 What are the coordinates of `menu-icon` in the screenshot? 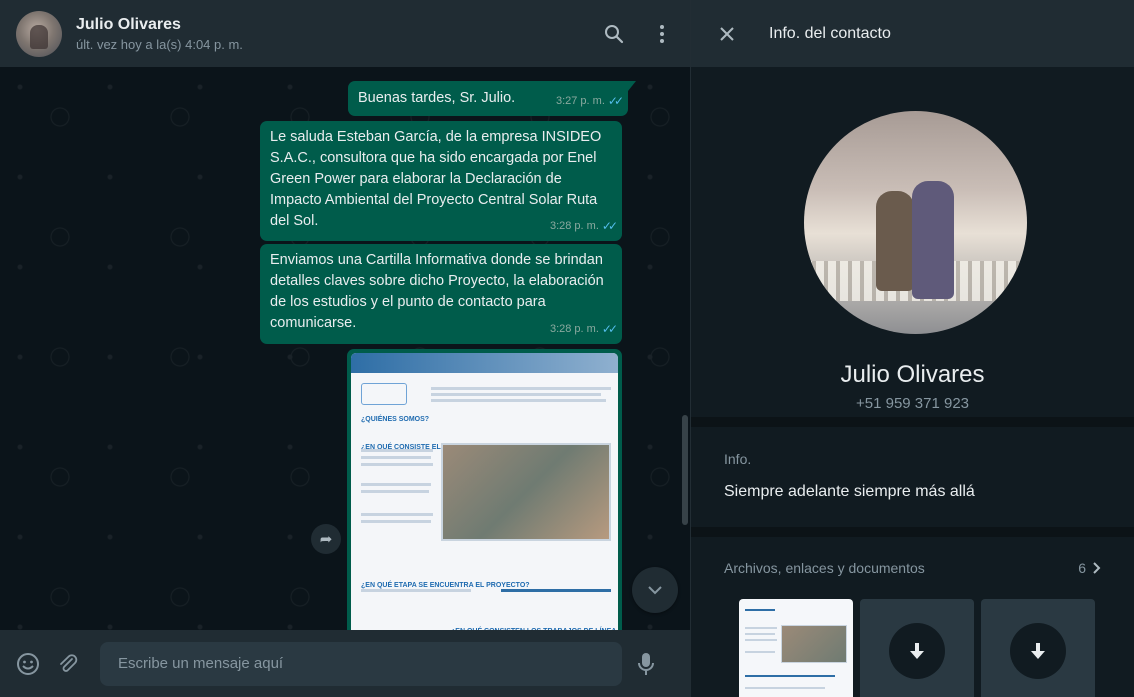 It's located at (662, 34).